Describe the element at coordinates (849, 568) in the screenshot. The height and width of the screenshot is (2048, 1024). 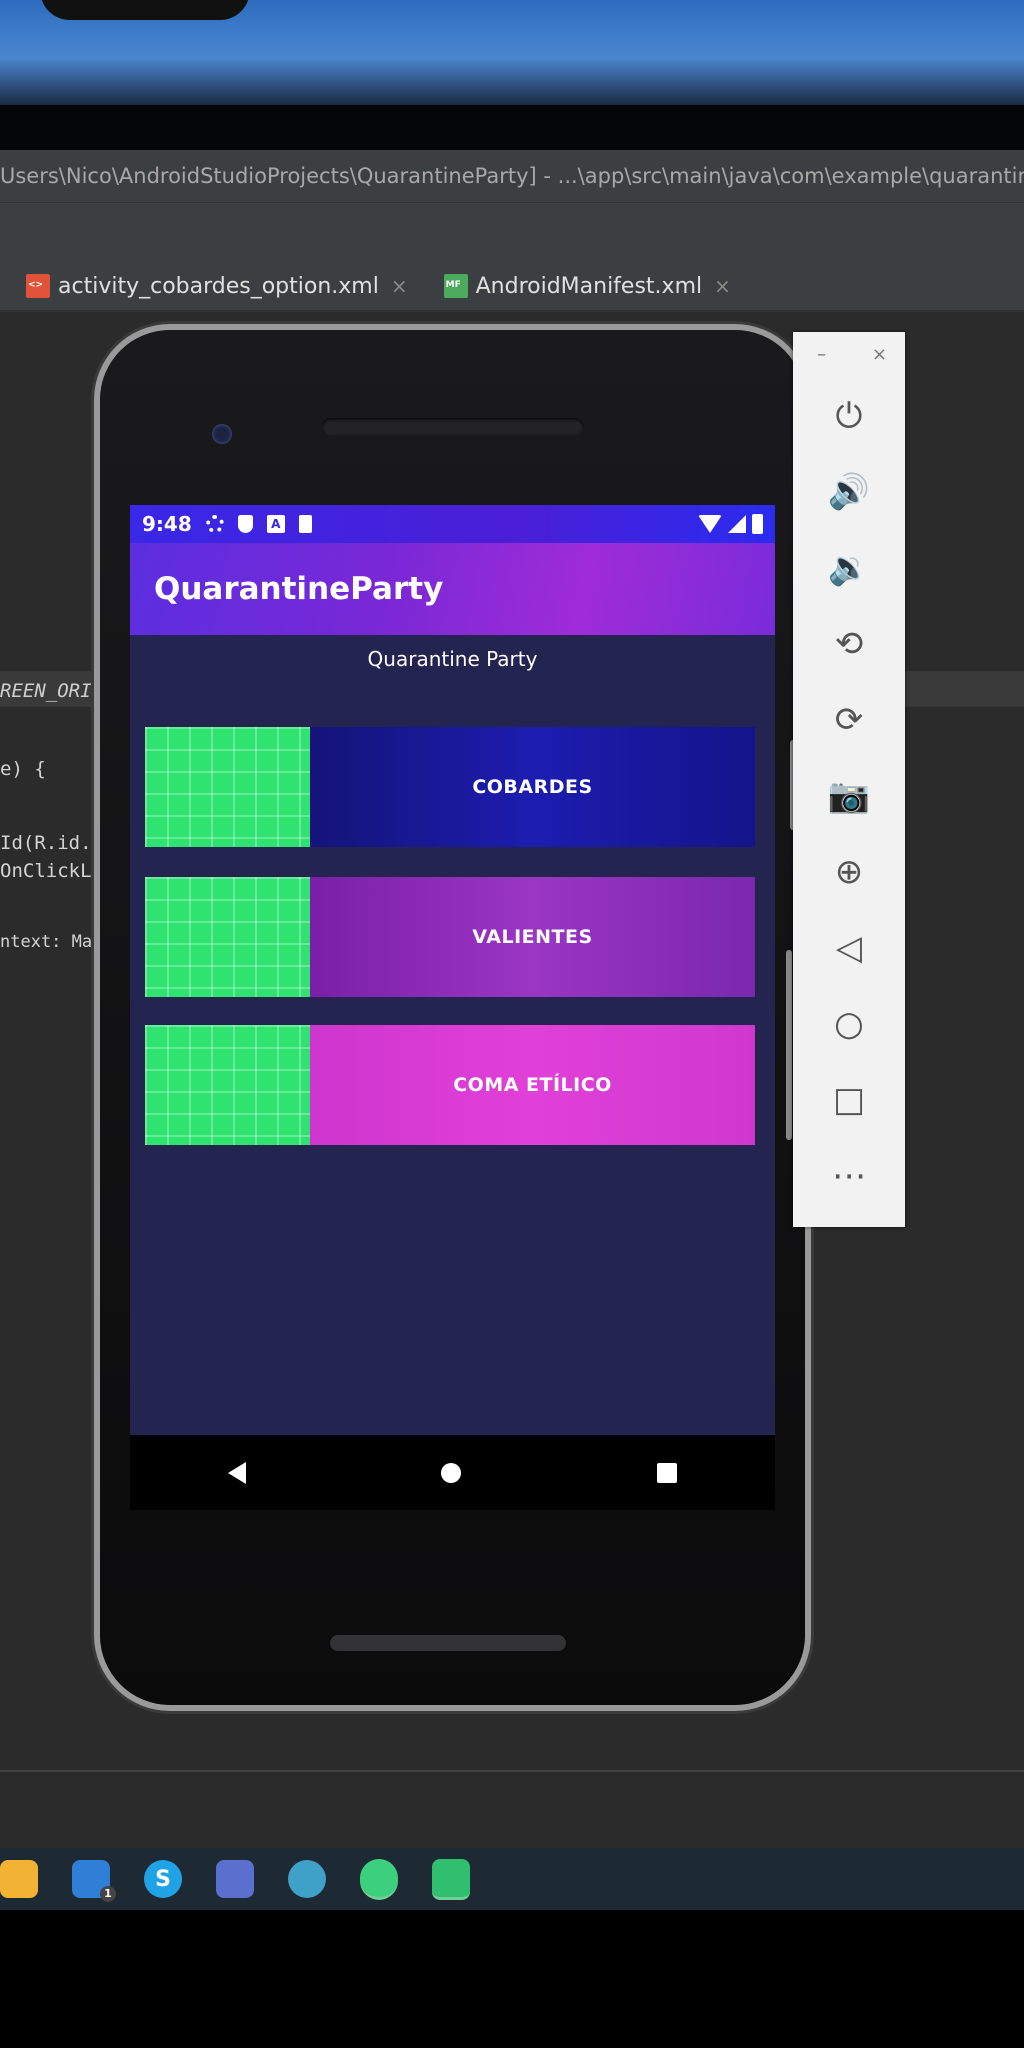
I see `volume-down-icon: 🔉` at that location.